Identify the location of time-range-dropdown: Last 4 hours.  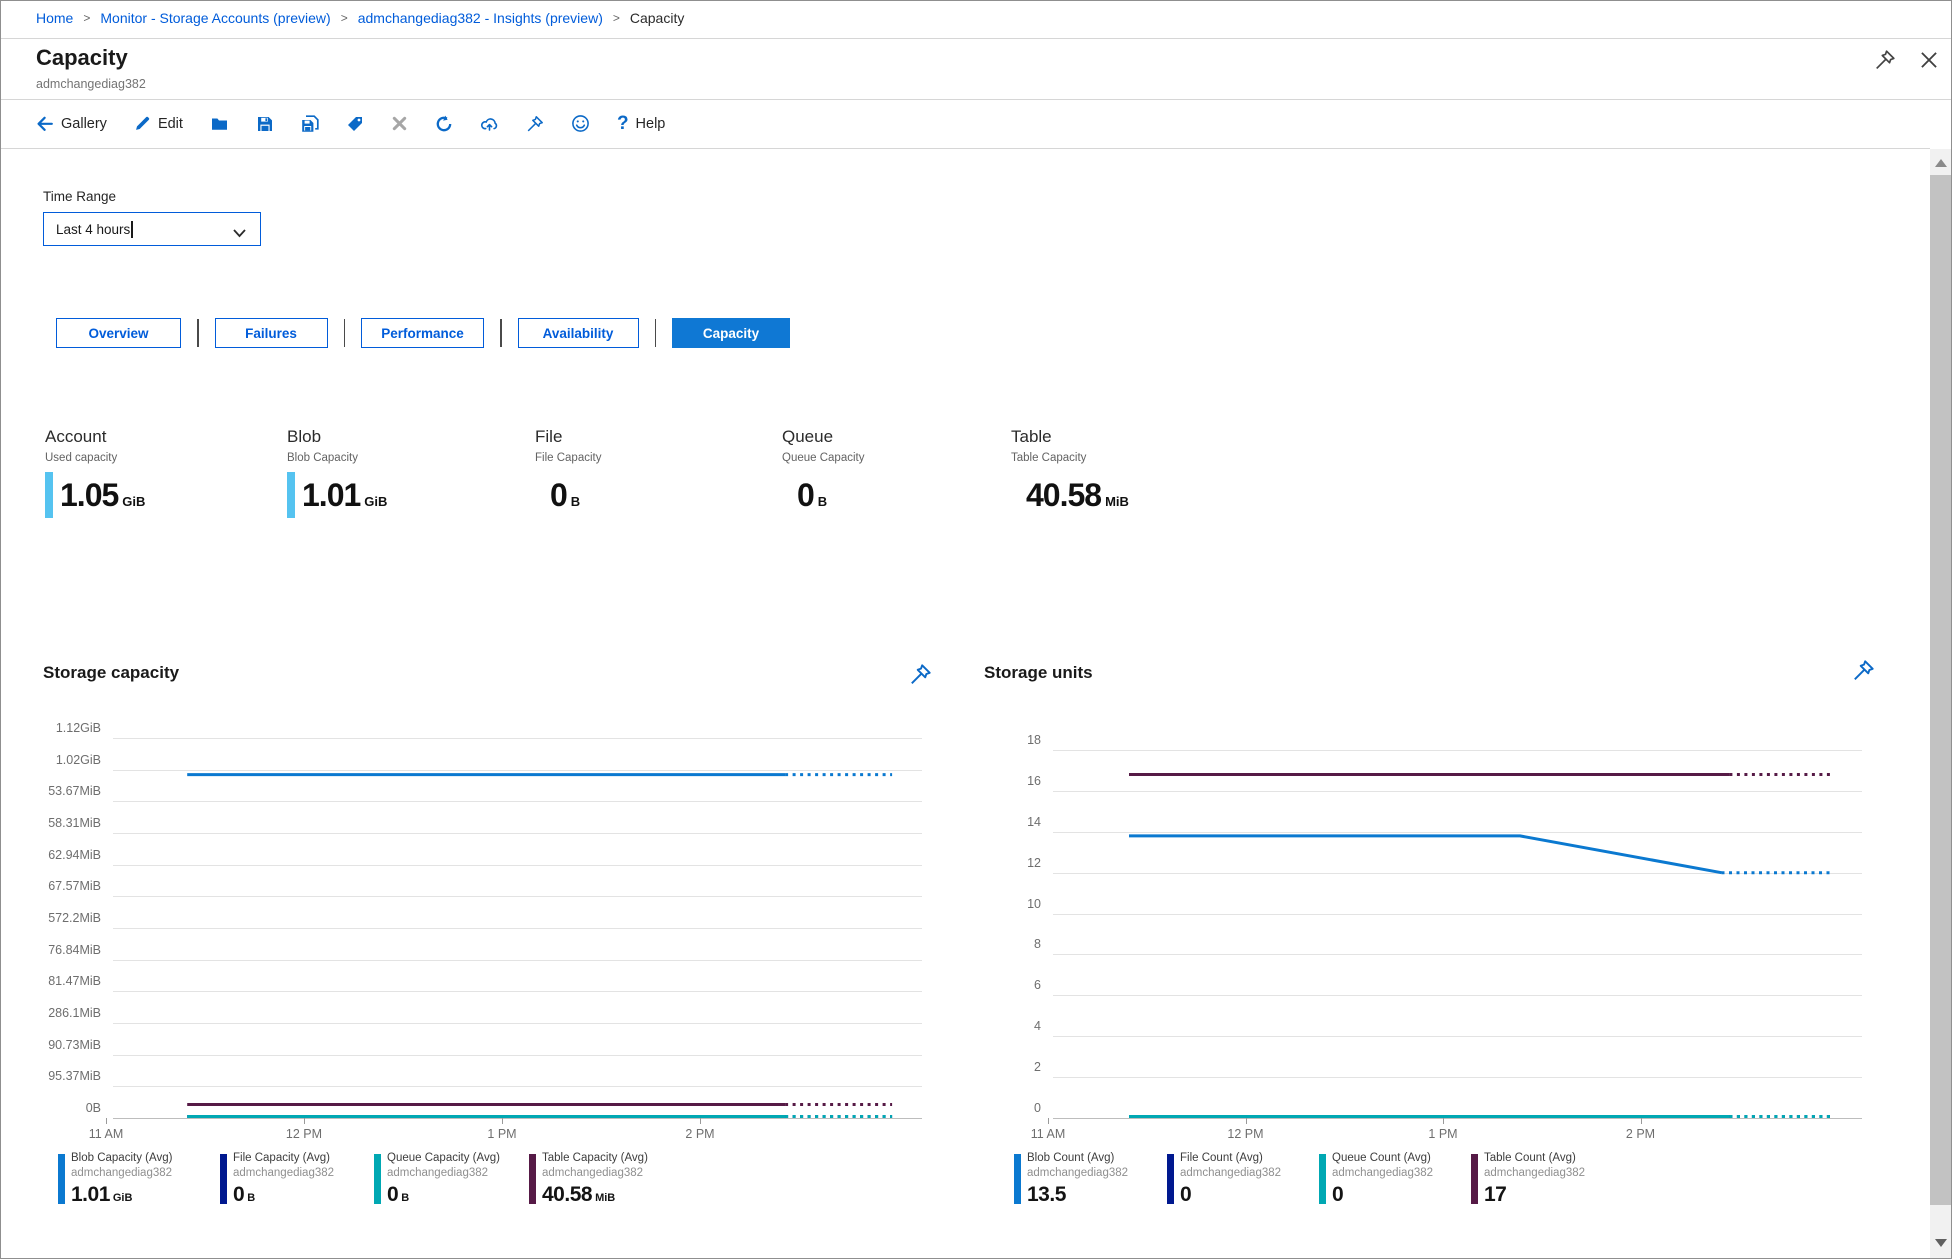
(152, 229).